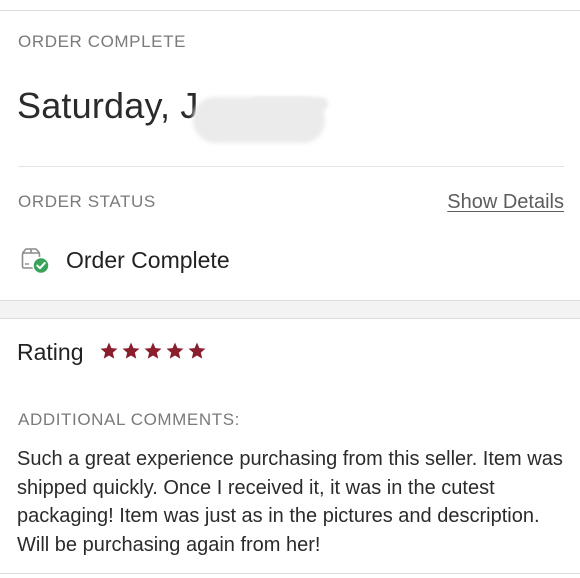 This screenshot has width=580, height=578. What do you see at coordinates (129, 419) in the screenshot?
I see `additional-comments-heading: ADDITIONAL COMMENTS:` at bounding box center [129, 419].